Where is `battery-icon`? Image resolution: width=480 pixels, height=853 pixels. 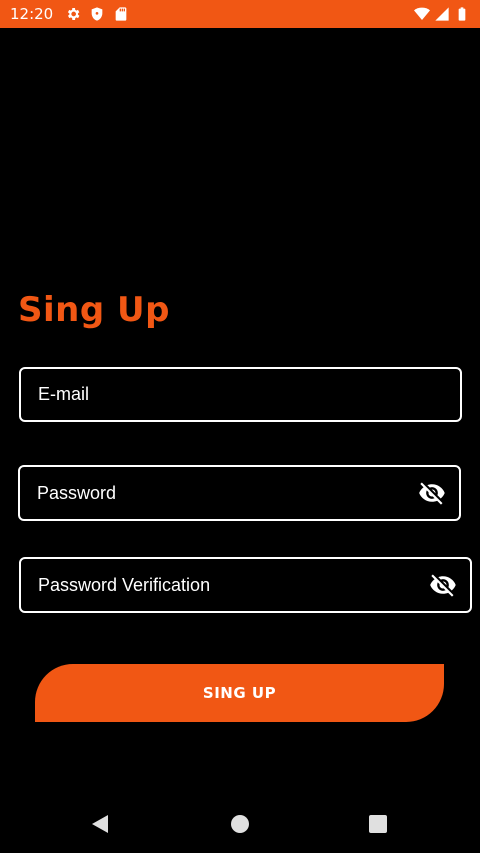 battery-icon is located at coordinates (462, 14).